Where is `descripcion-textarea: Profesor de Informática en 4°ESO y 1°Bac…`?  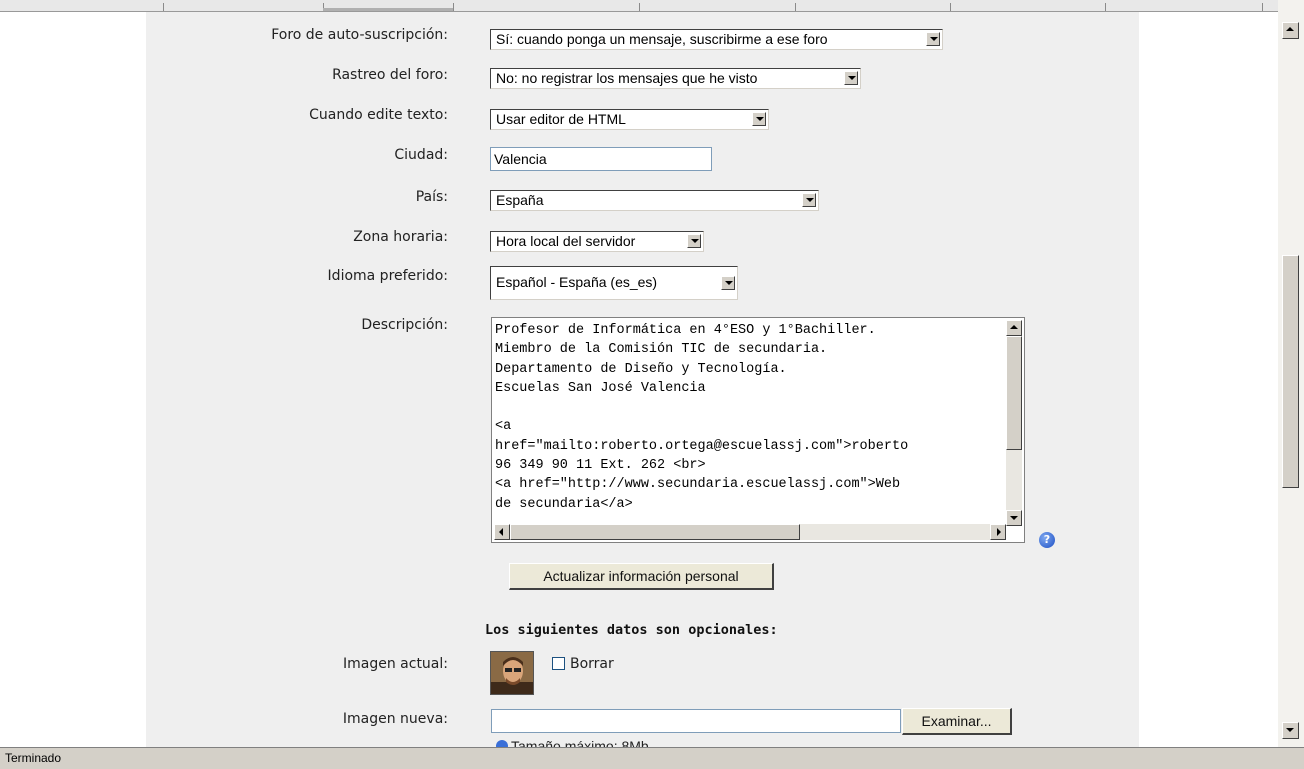
descripcion-textarea: Profesor de Informática en 4°ESO y 1°Bac… is located at coordinates (758, 430).